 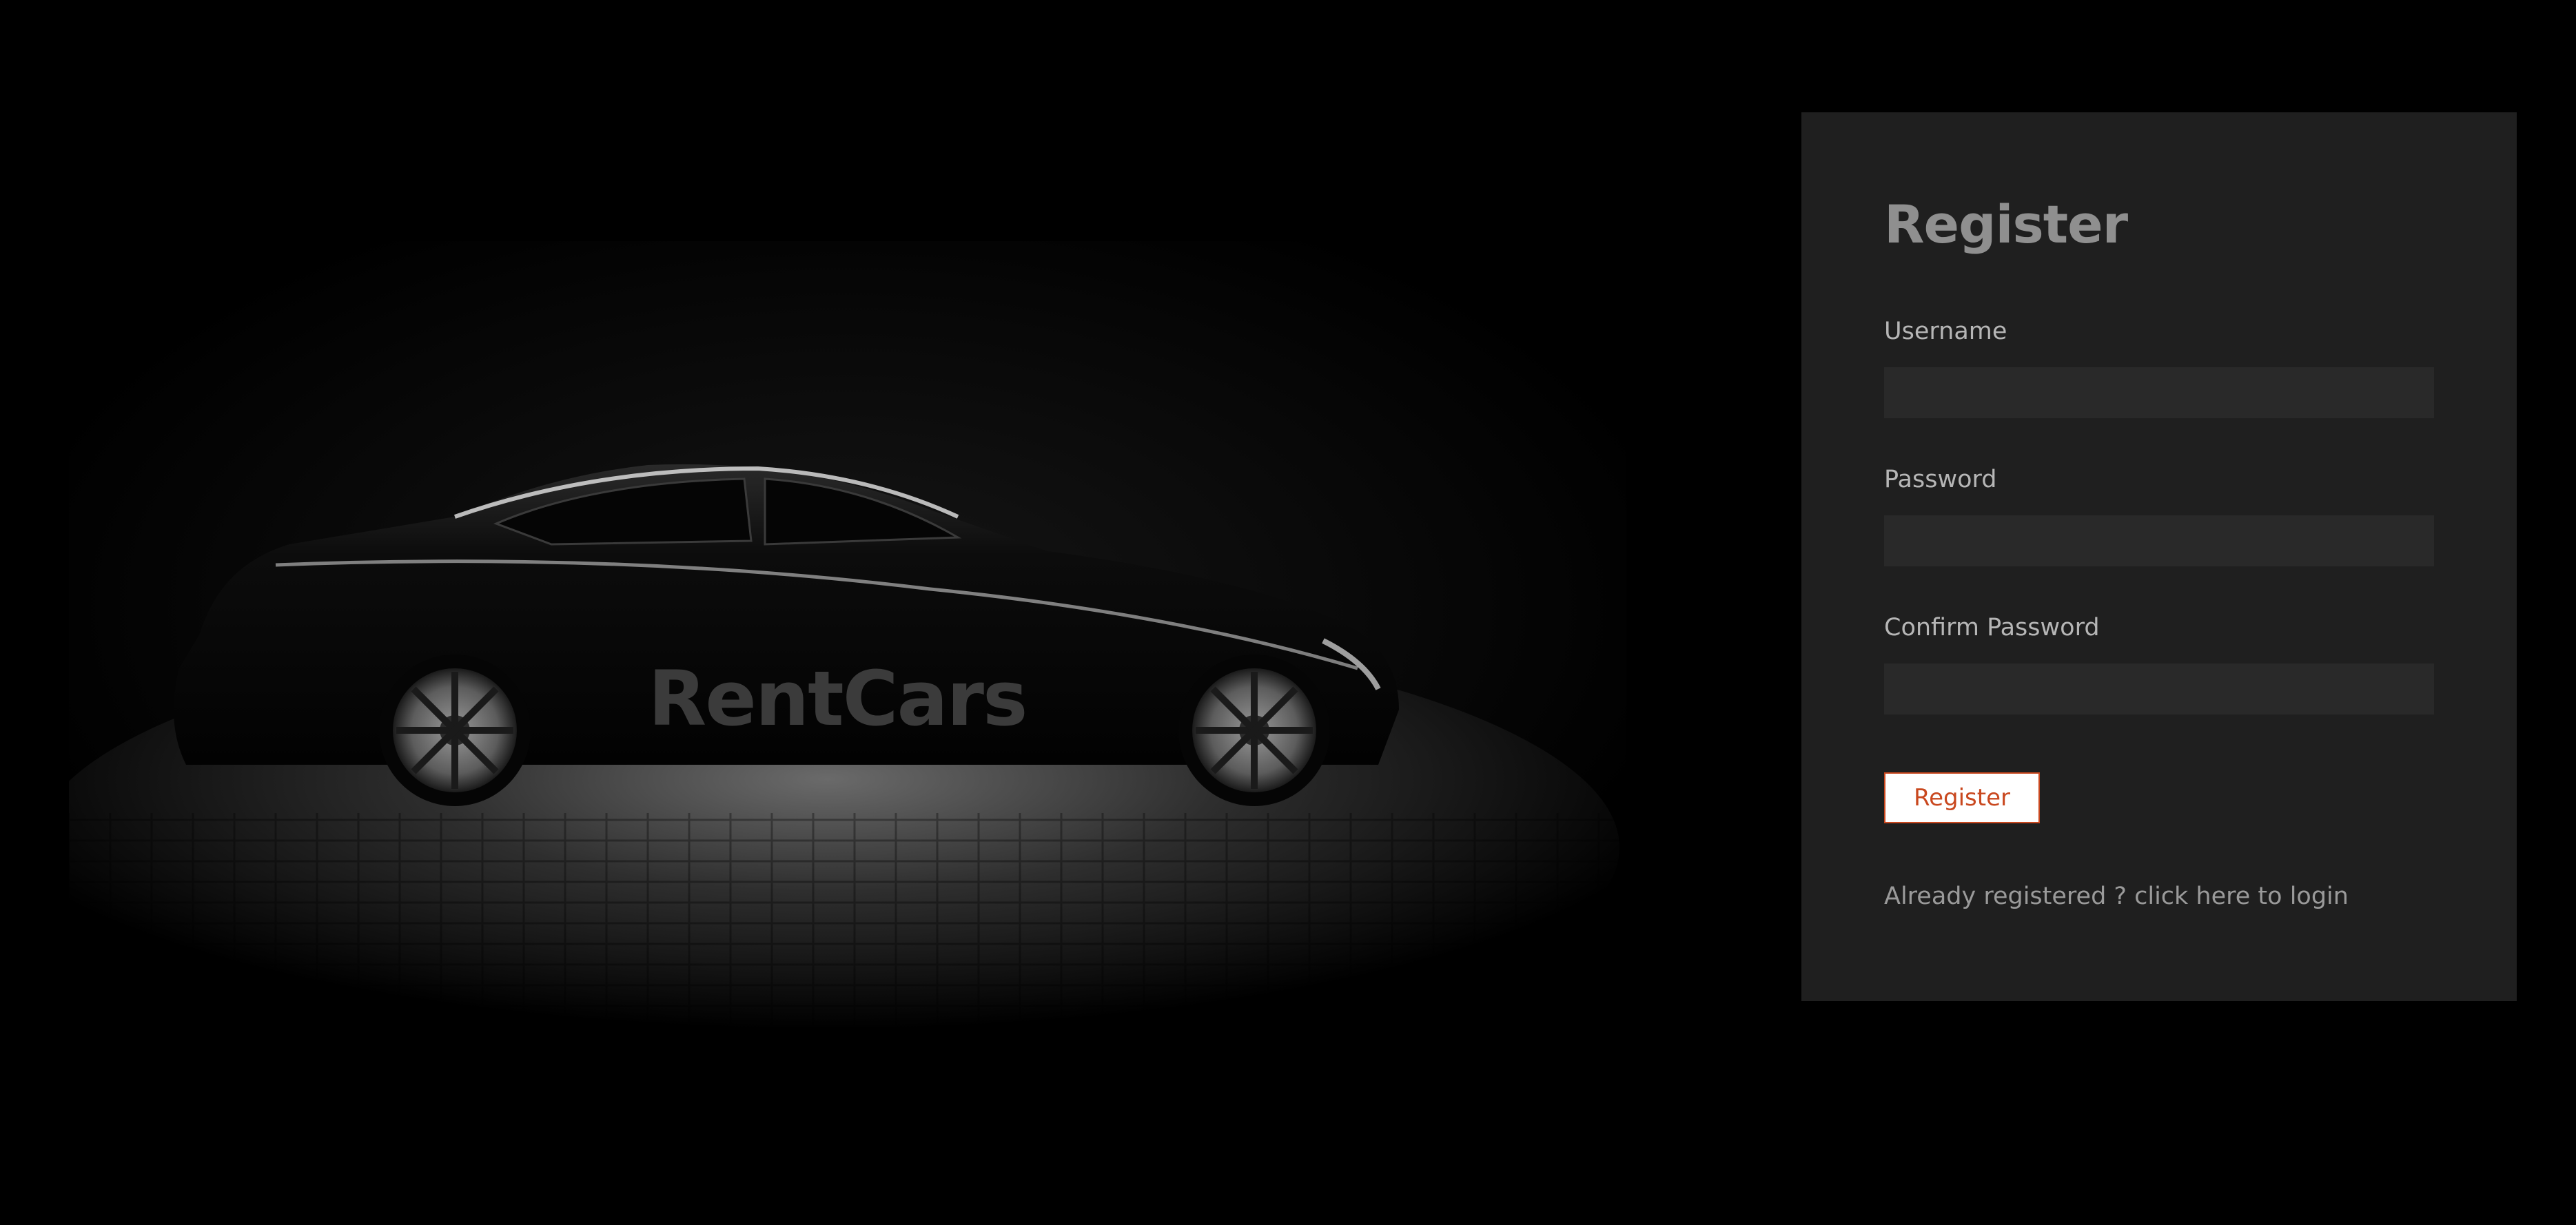 What do you see at coordinates (2116, 896) in the screenshot?
I see `login-link: Already registered ? click here to login` at bounding box center [2116, 896].